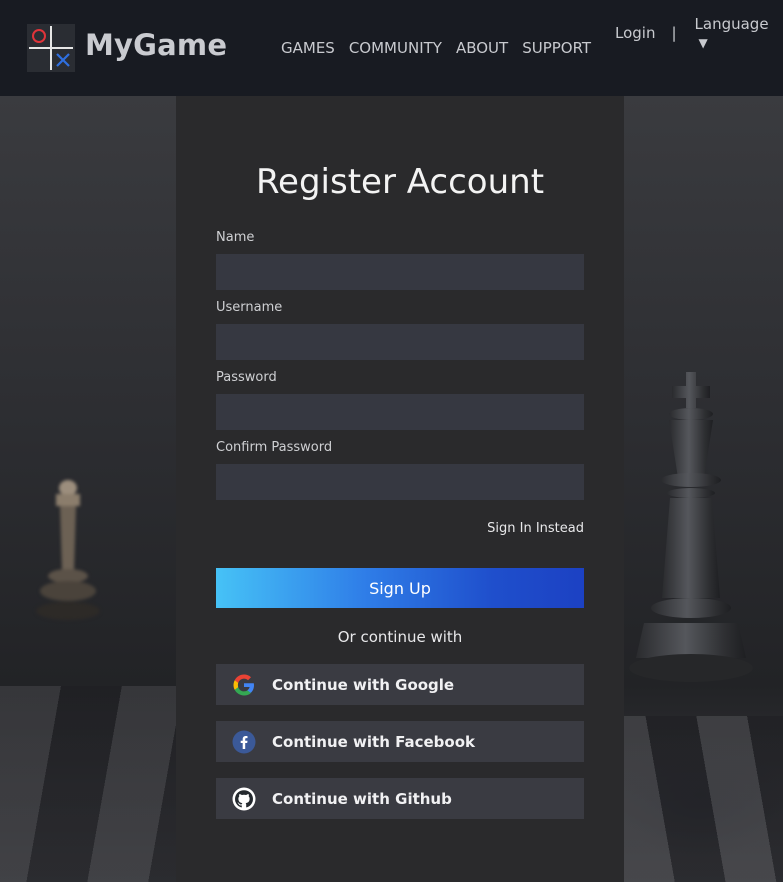 The image size is (783, 882). Describe the element at coordinates (703, 43) in the screenshot. I see `caret-down-icon: ▼` at that location.